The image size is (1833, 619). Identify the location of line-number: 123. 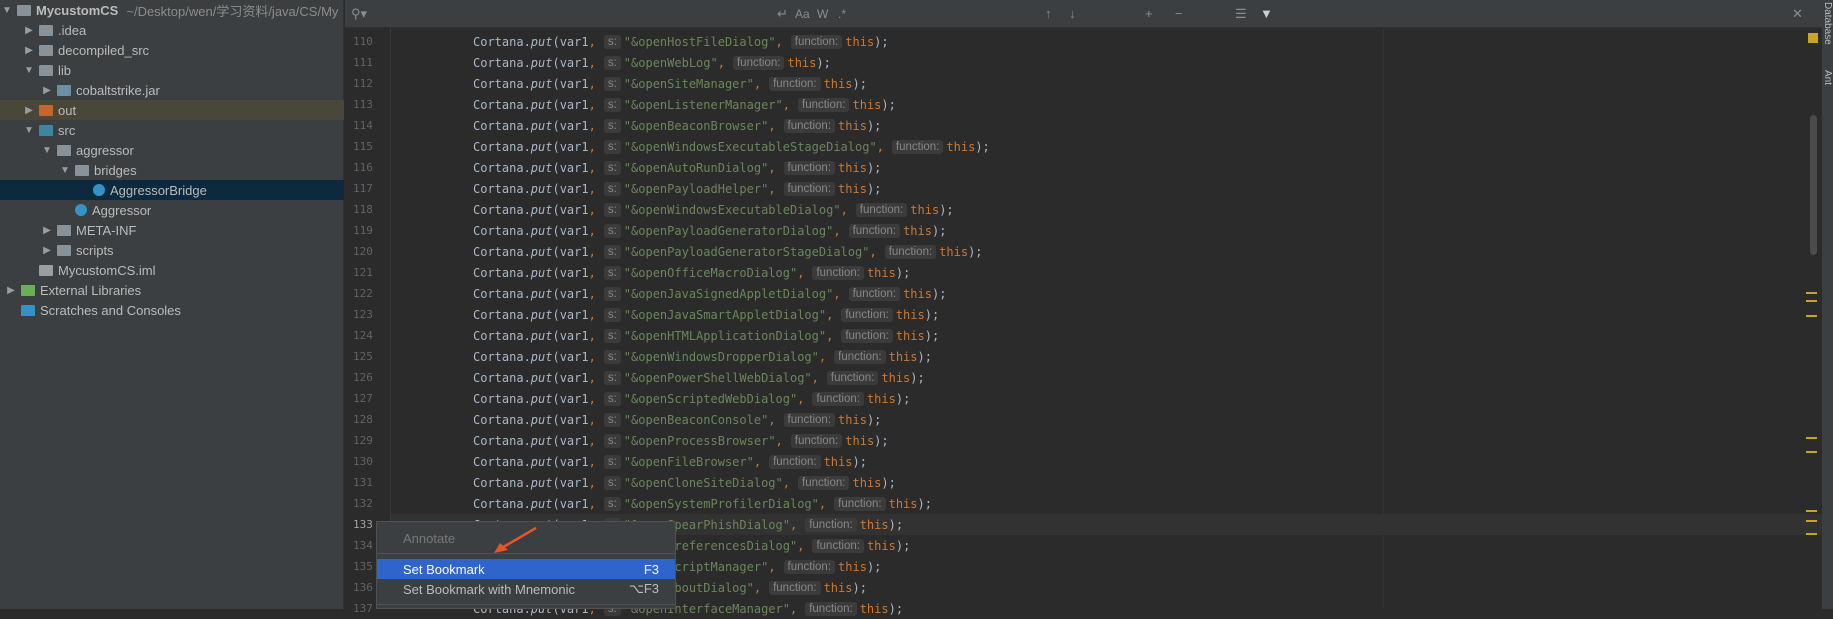
(363, 314).